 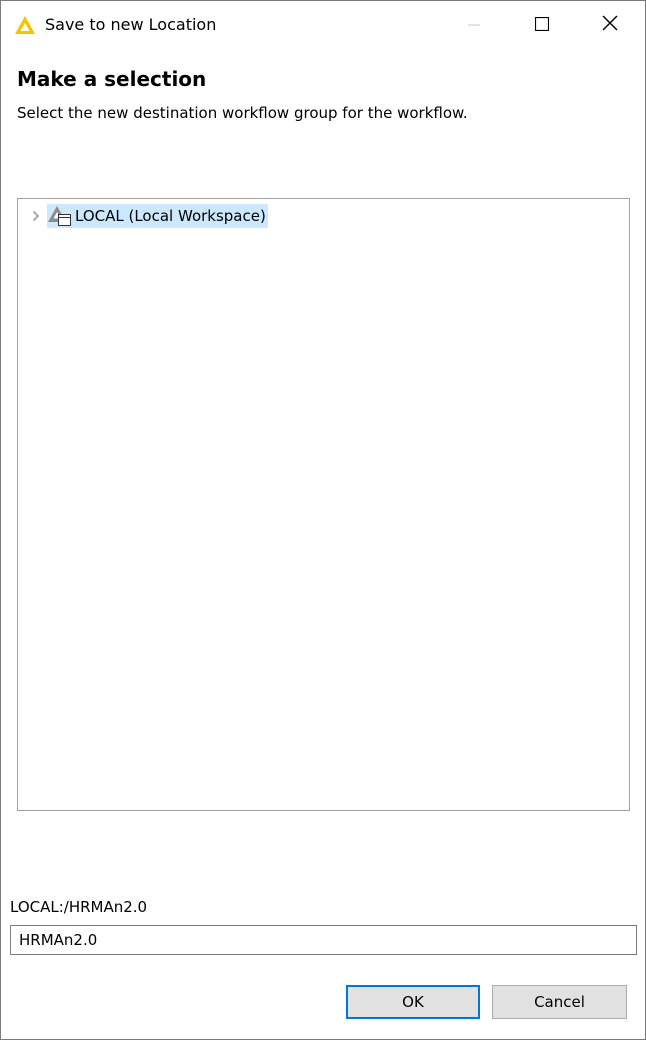 I want to click on close-button, so click(x=610, y=25).